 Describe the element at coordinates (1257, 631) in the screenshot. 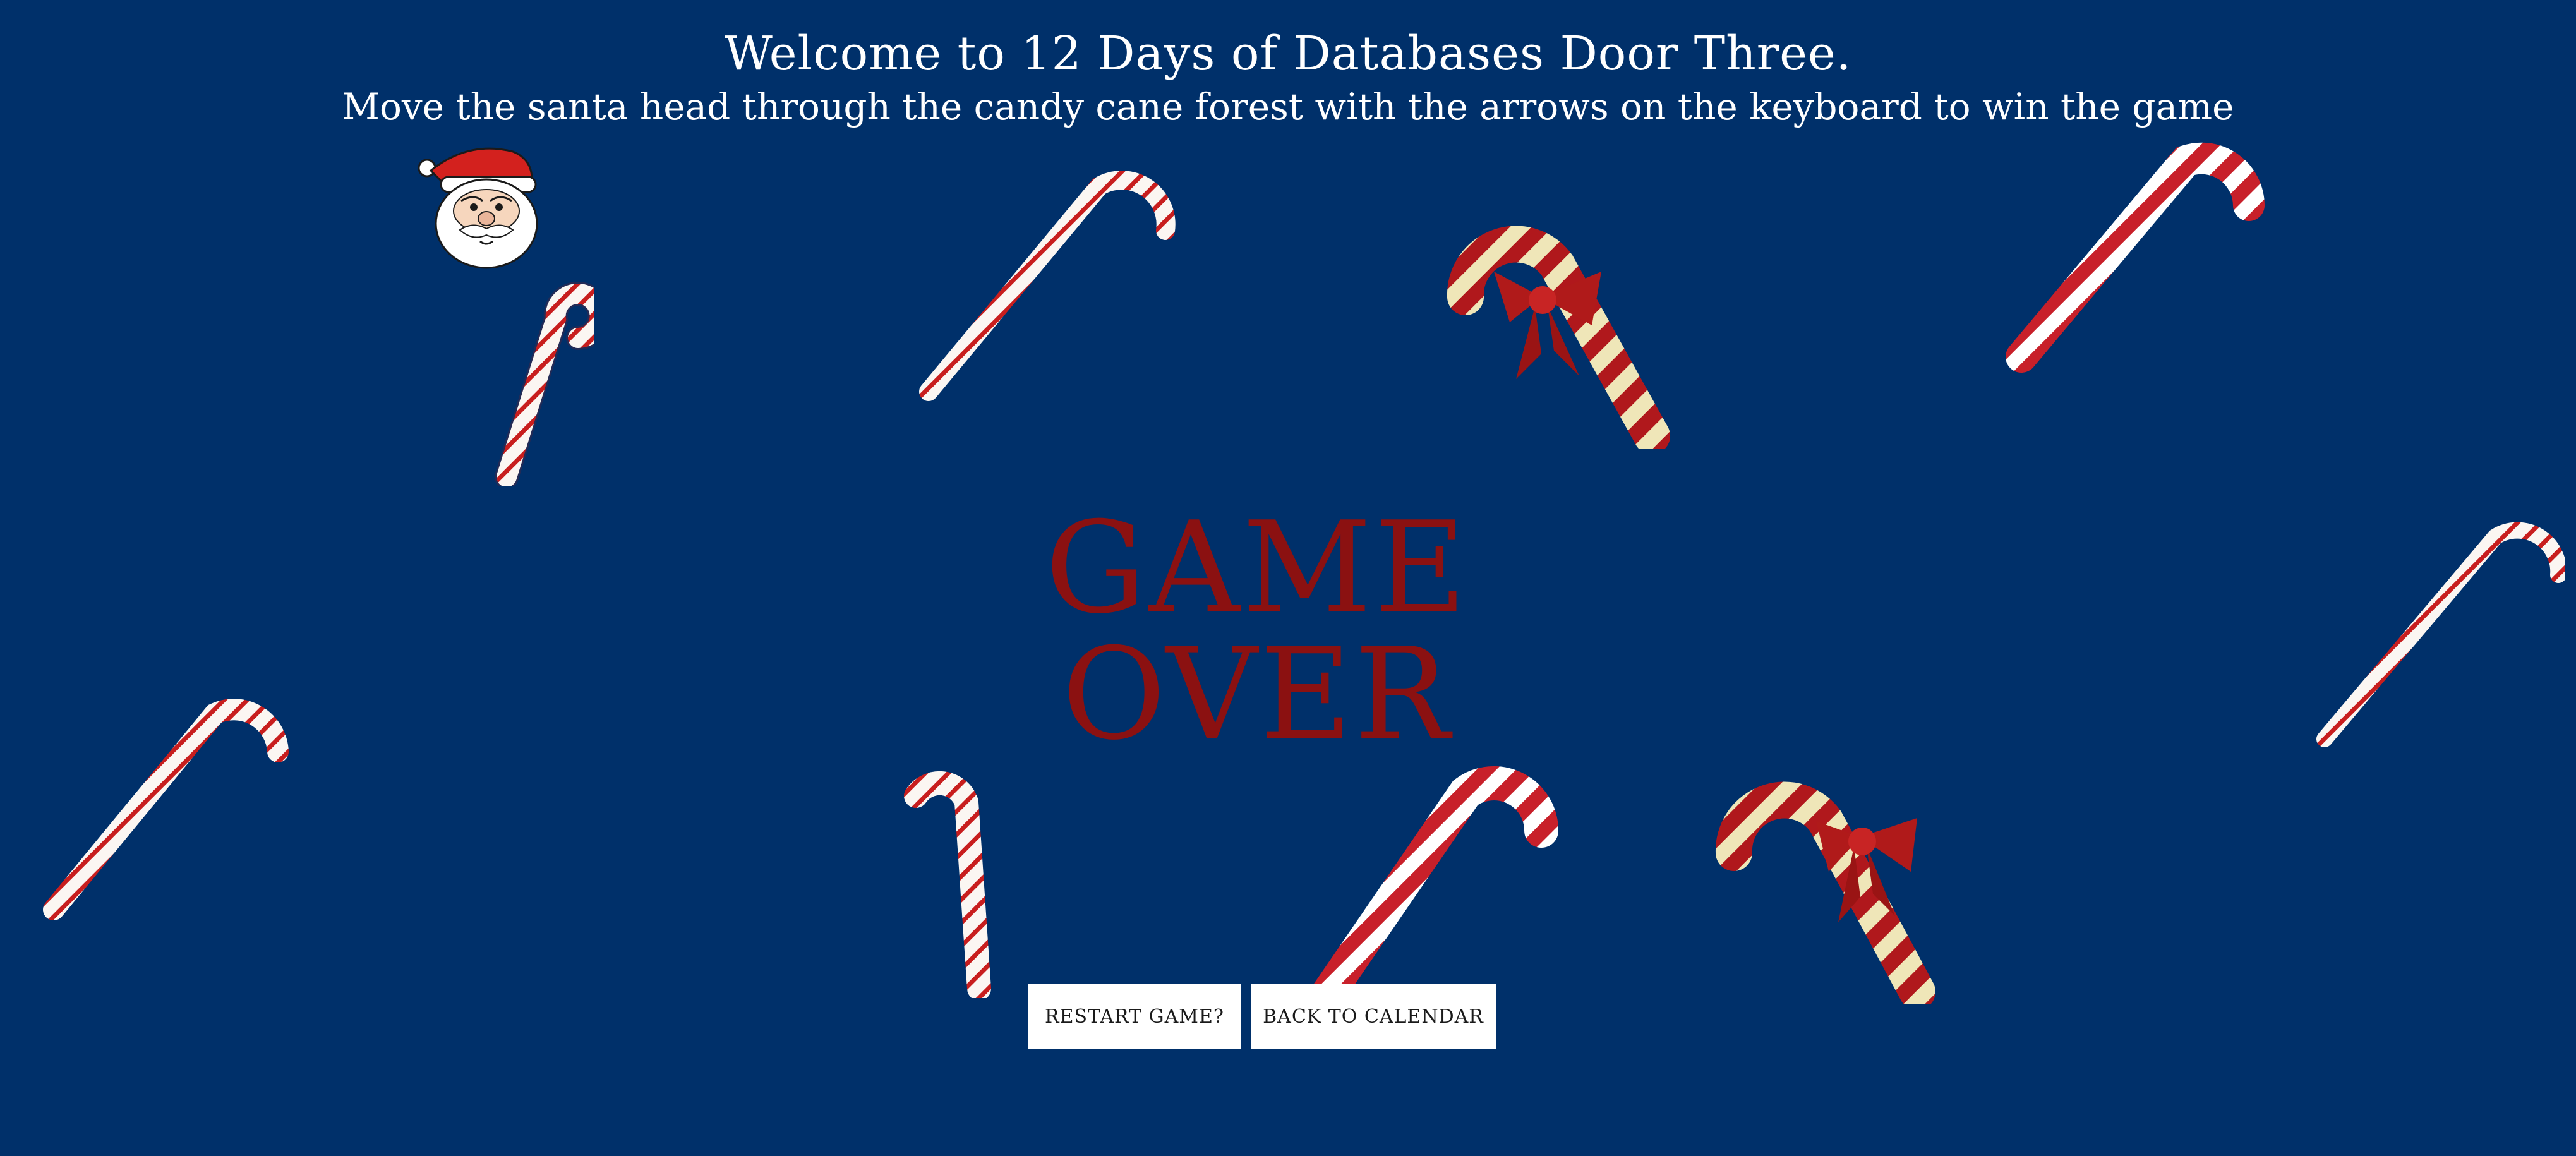

I see `game-over-message: GAME OVER` at that location.